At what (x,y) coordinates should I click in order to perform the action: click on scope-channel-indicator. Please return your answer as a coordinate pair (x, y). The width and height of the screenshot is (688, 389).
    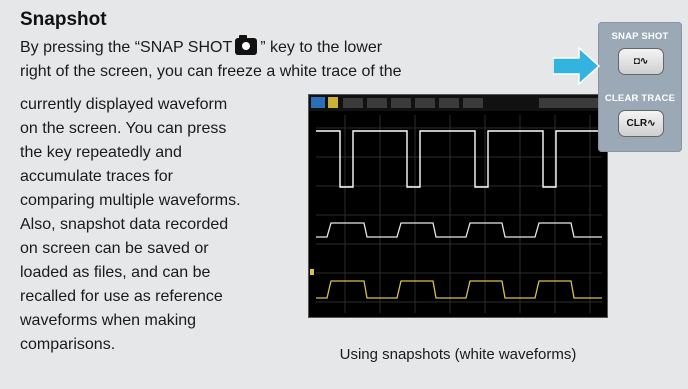
    Looking at the image, I should click on (333, 102).